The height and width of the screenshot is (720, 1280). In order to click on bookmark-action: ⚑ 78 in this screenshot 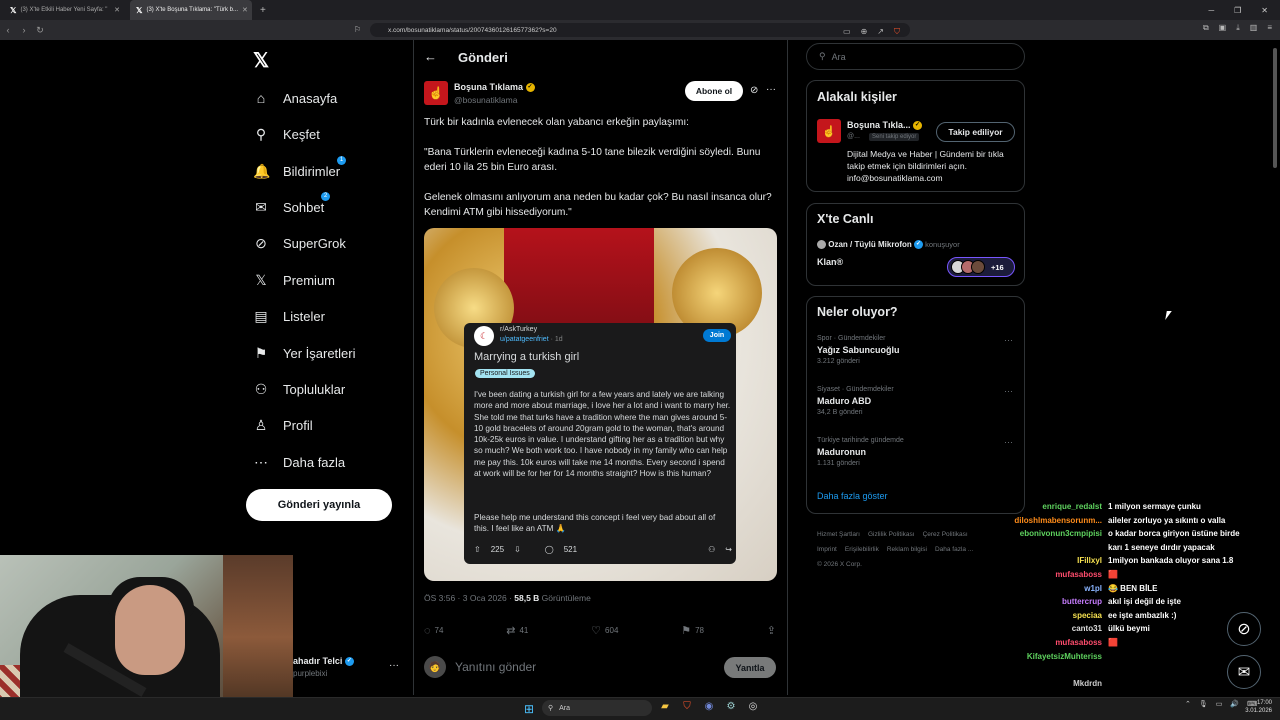, I will do `click(692, 630)`.